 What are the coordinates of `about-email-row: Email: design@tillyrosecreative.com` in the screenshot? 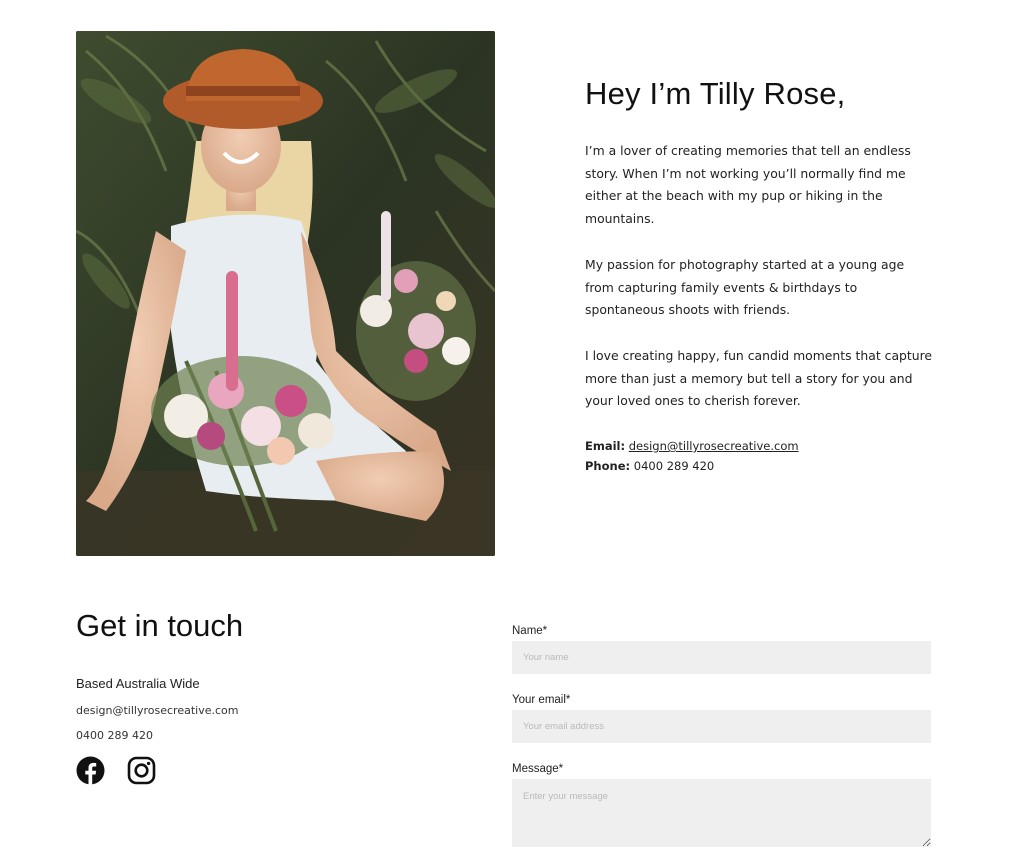 It's located at (760, 446).